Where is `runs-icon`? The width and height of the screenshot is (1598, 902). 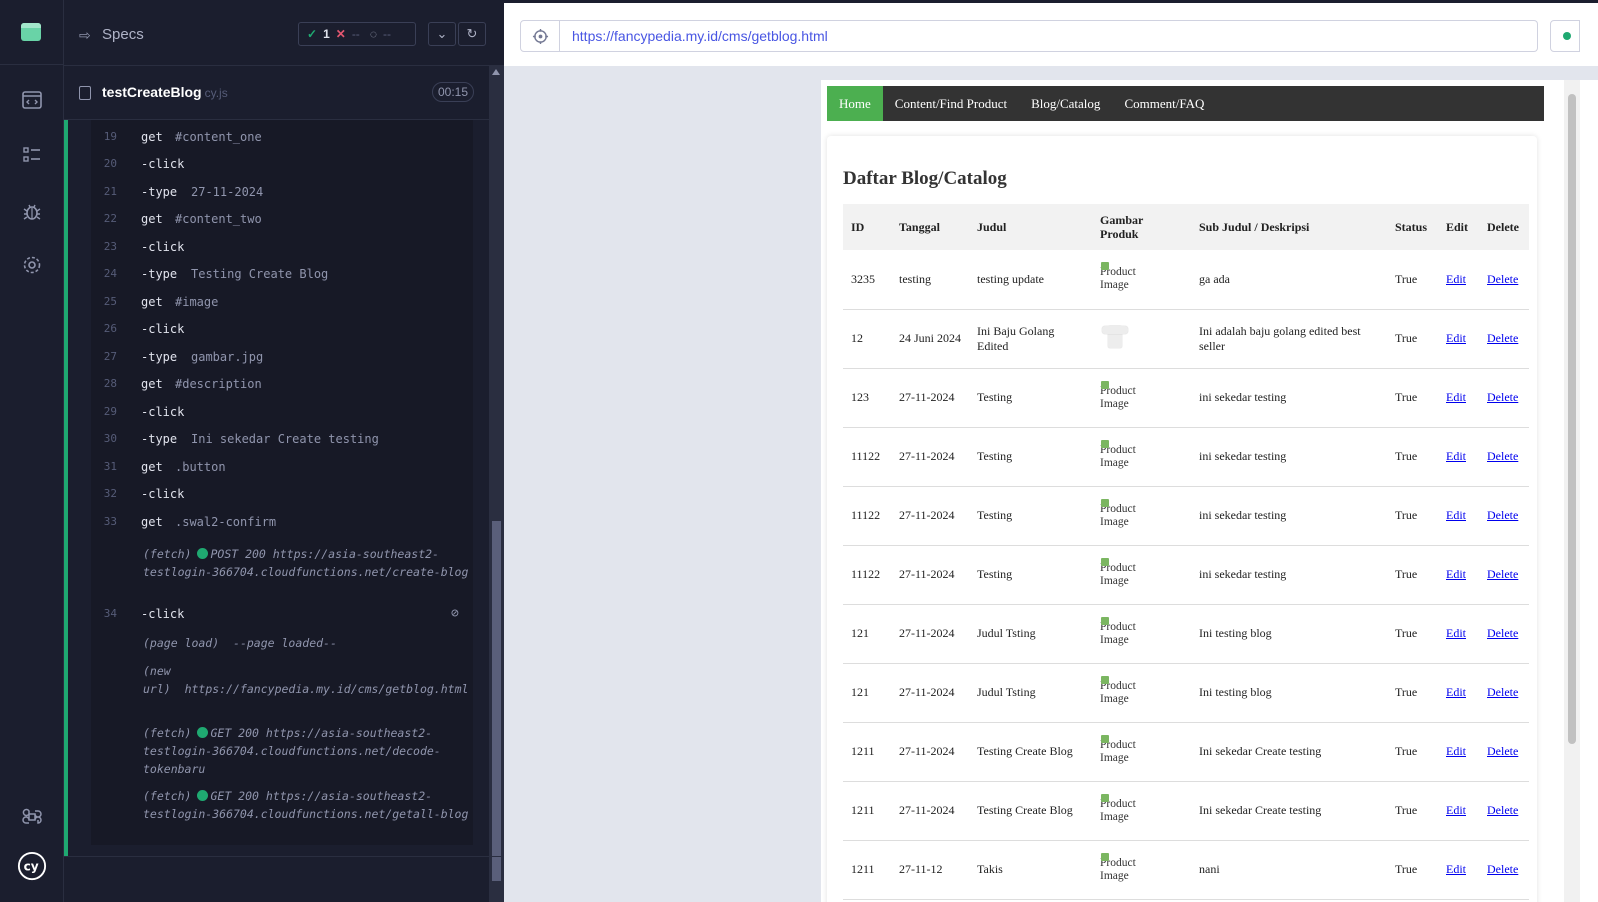
runs-icon is located at coordinates (32, 100).